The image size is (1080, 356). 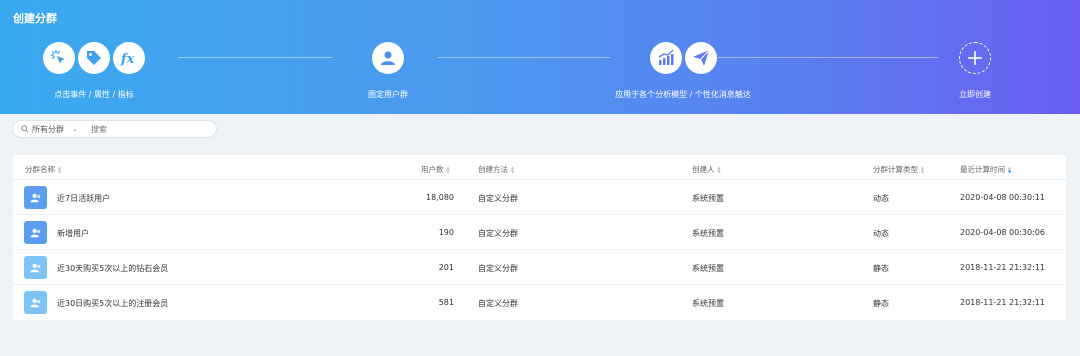 I want to click on last-calc-time: 2020-04-08 00:30:11, so click(x=1002, y=197).